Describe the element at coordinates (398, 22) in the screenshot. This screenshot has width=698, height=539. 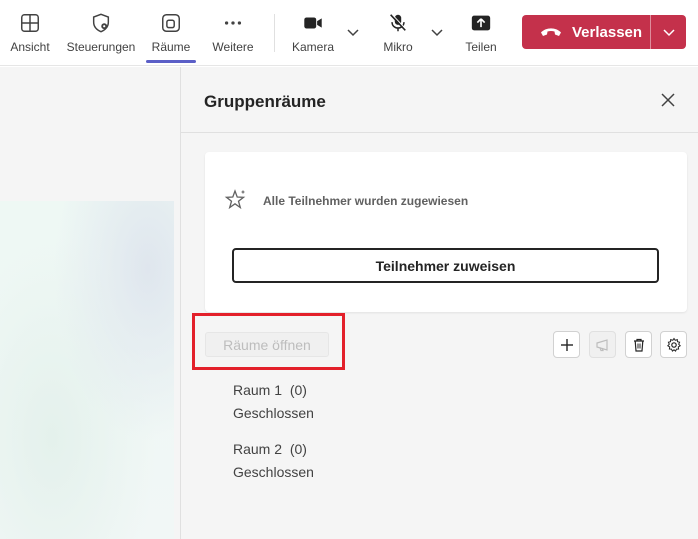
I see `mic-muted-icon` at that location.